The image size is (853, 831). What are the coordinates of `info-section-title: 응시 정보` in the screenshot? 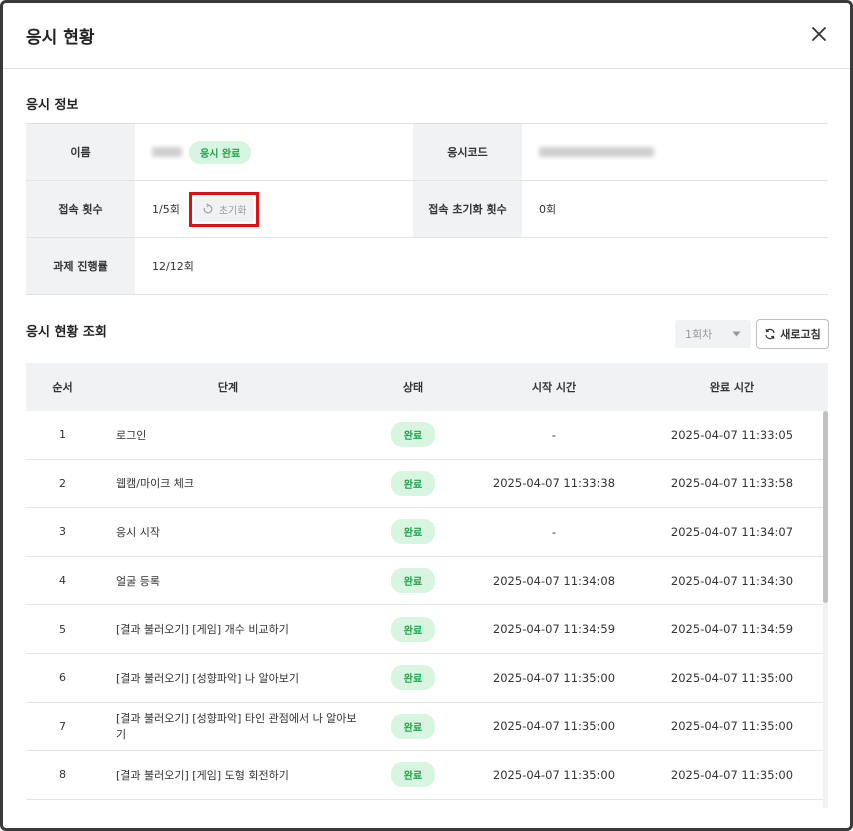 It's located at (52, 105).